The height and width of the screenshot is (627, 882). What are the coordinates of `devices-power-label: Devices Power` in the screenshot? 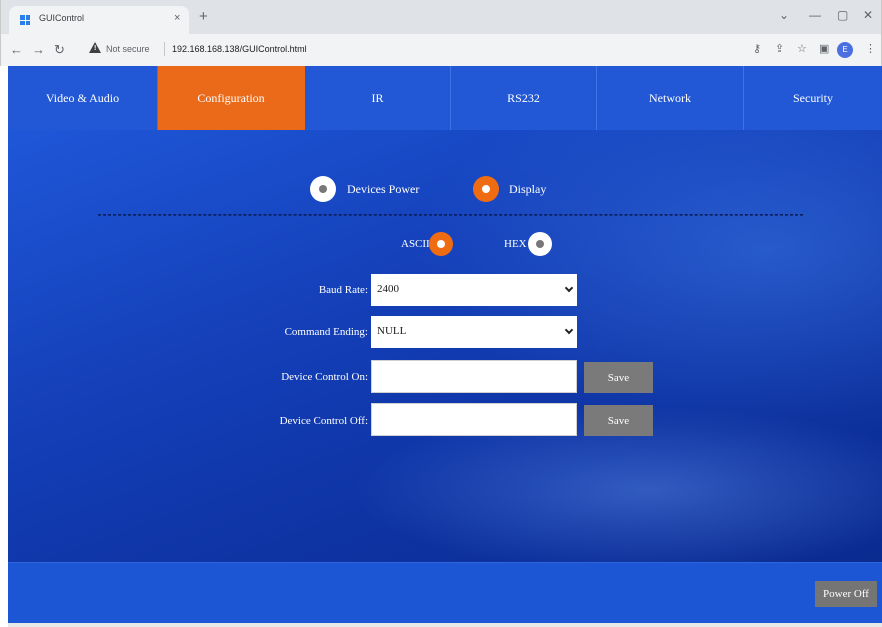 It's located at (383, 189).